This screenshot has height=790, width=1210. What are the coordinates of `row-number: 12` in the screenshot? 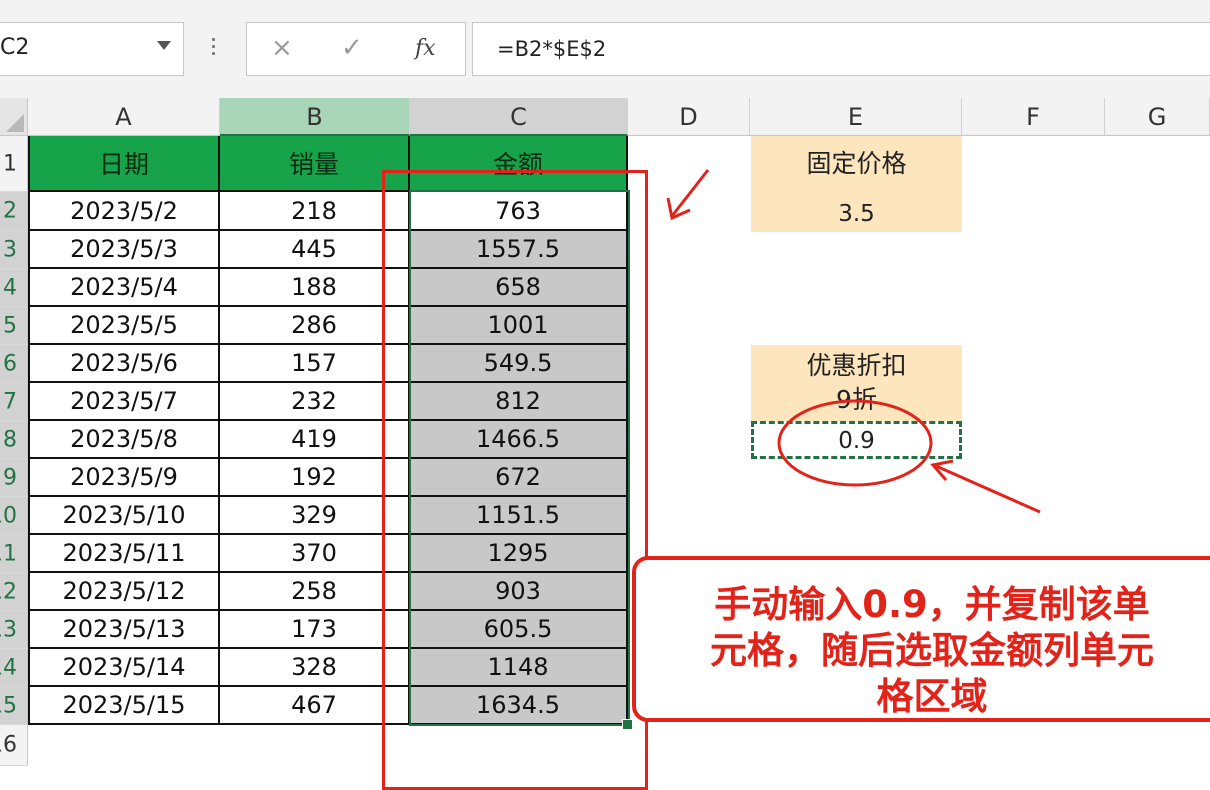 It's located at (8, 591).